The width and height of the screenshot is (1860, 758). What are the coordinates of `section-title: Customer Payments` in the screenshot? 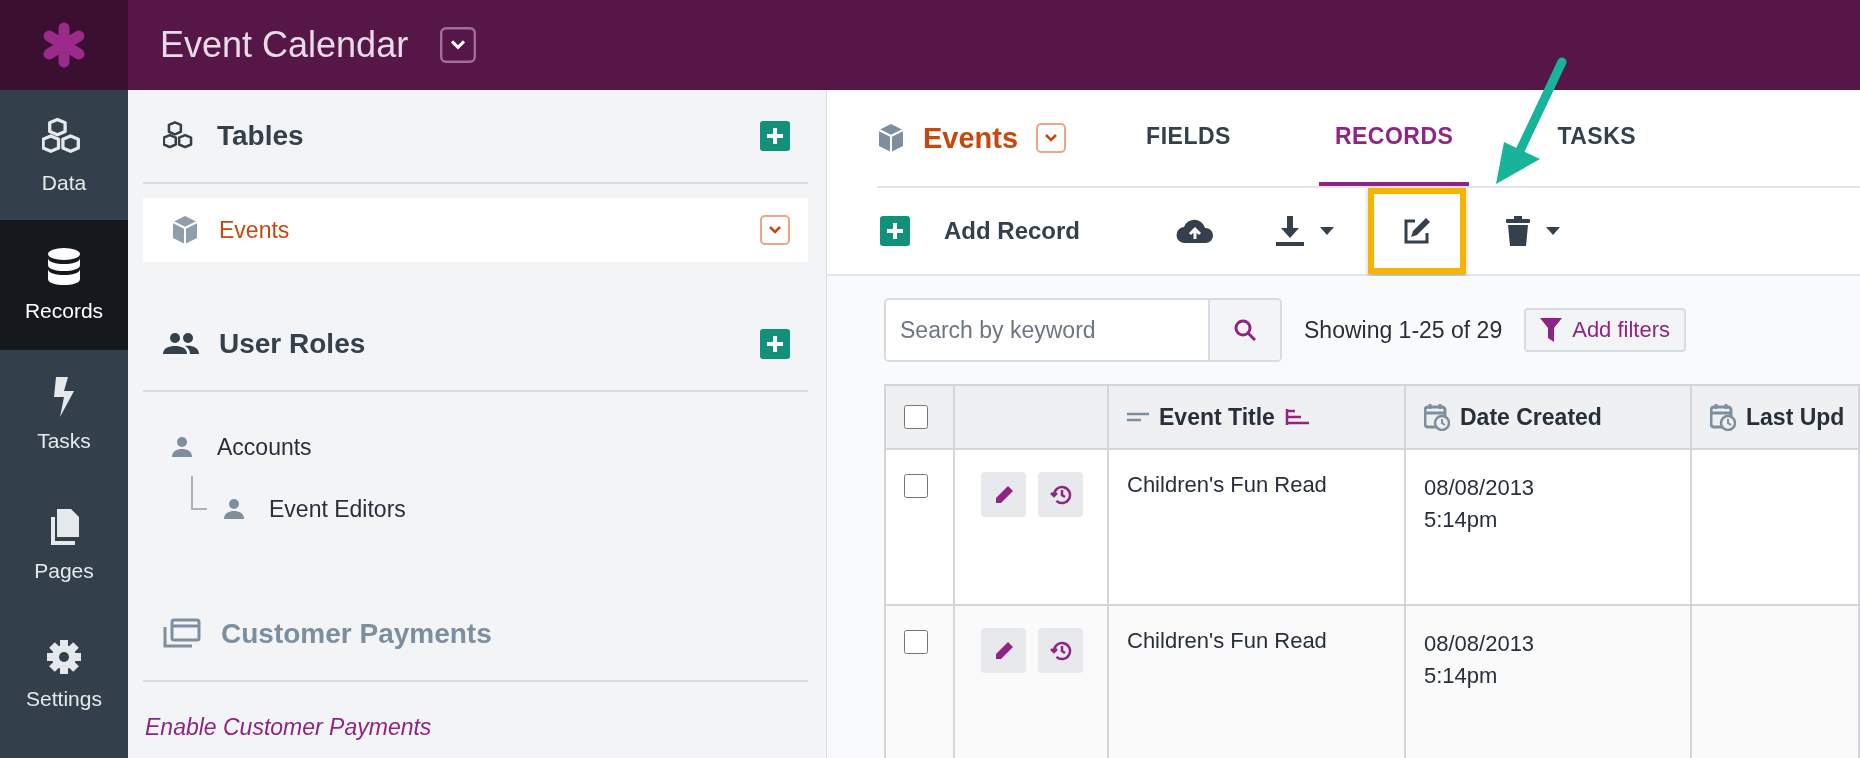 It's located at (357, 634).